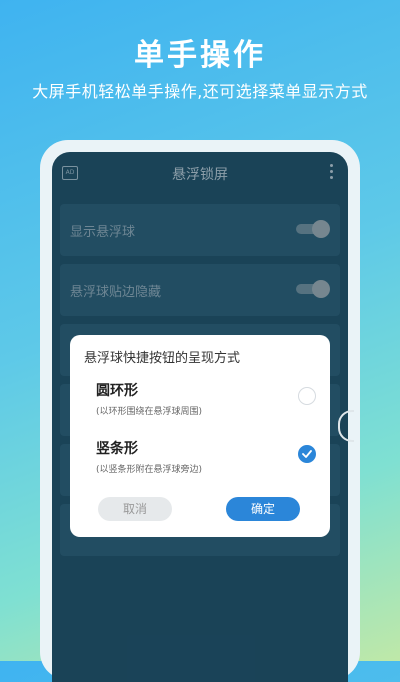  I want to click on check-icon, so click(307, 454).